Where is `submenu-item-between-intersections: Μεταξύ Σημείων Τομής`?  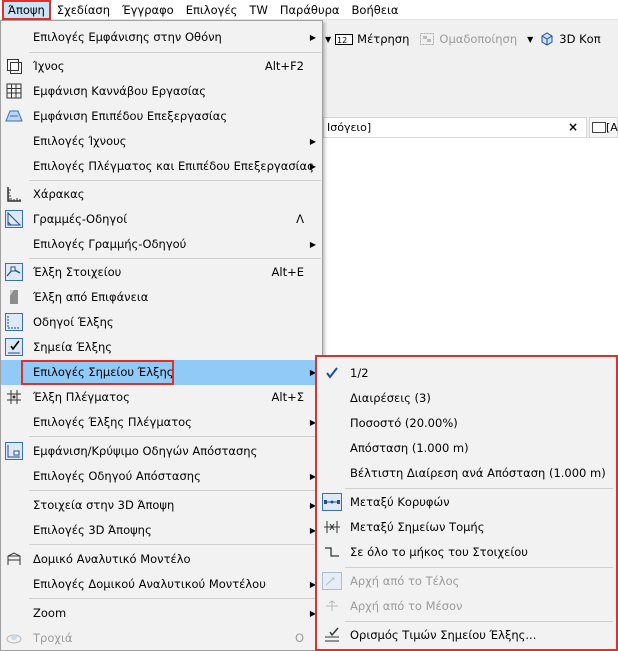 submenu-item-between-intersections: Μεταξύ Σημείων Τομής is located at coordinates (466, 527).